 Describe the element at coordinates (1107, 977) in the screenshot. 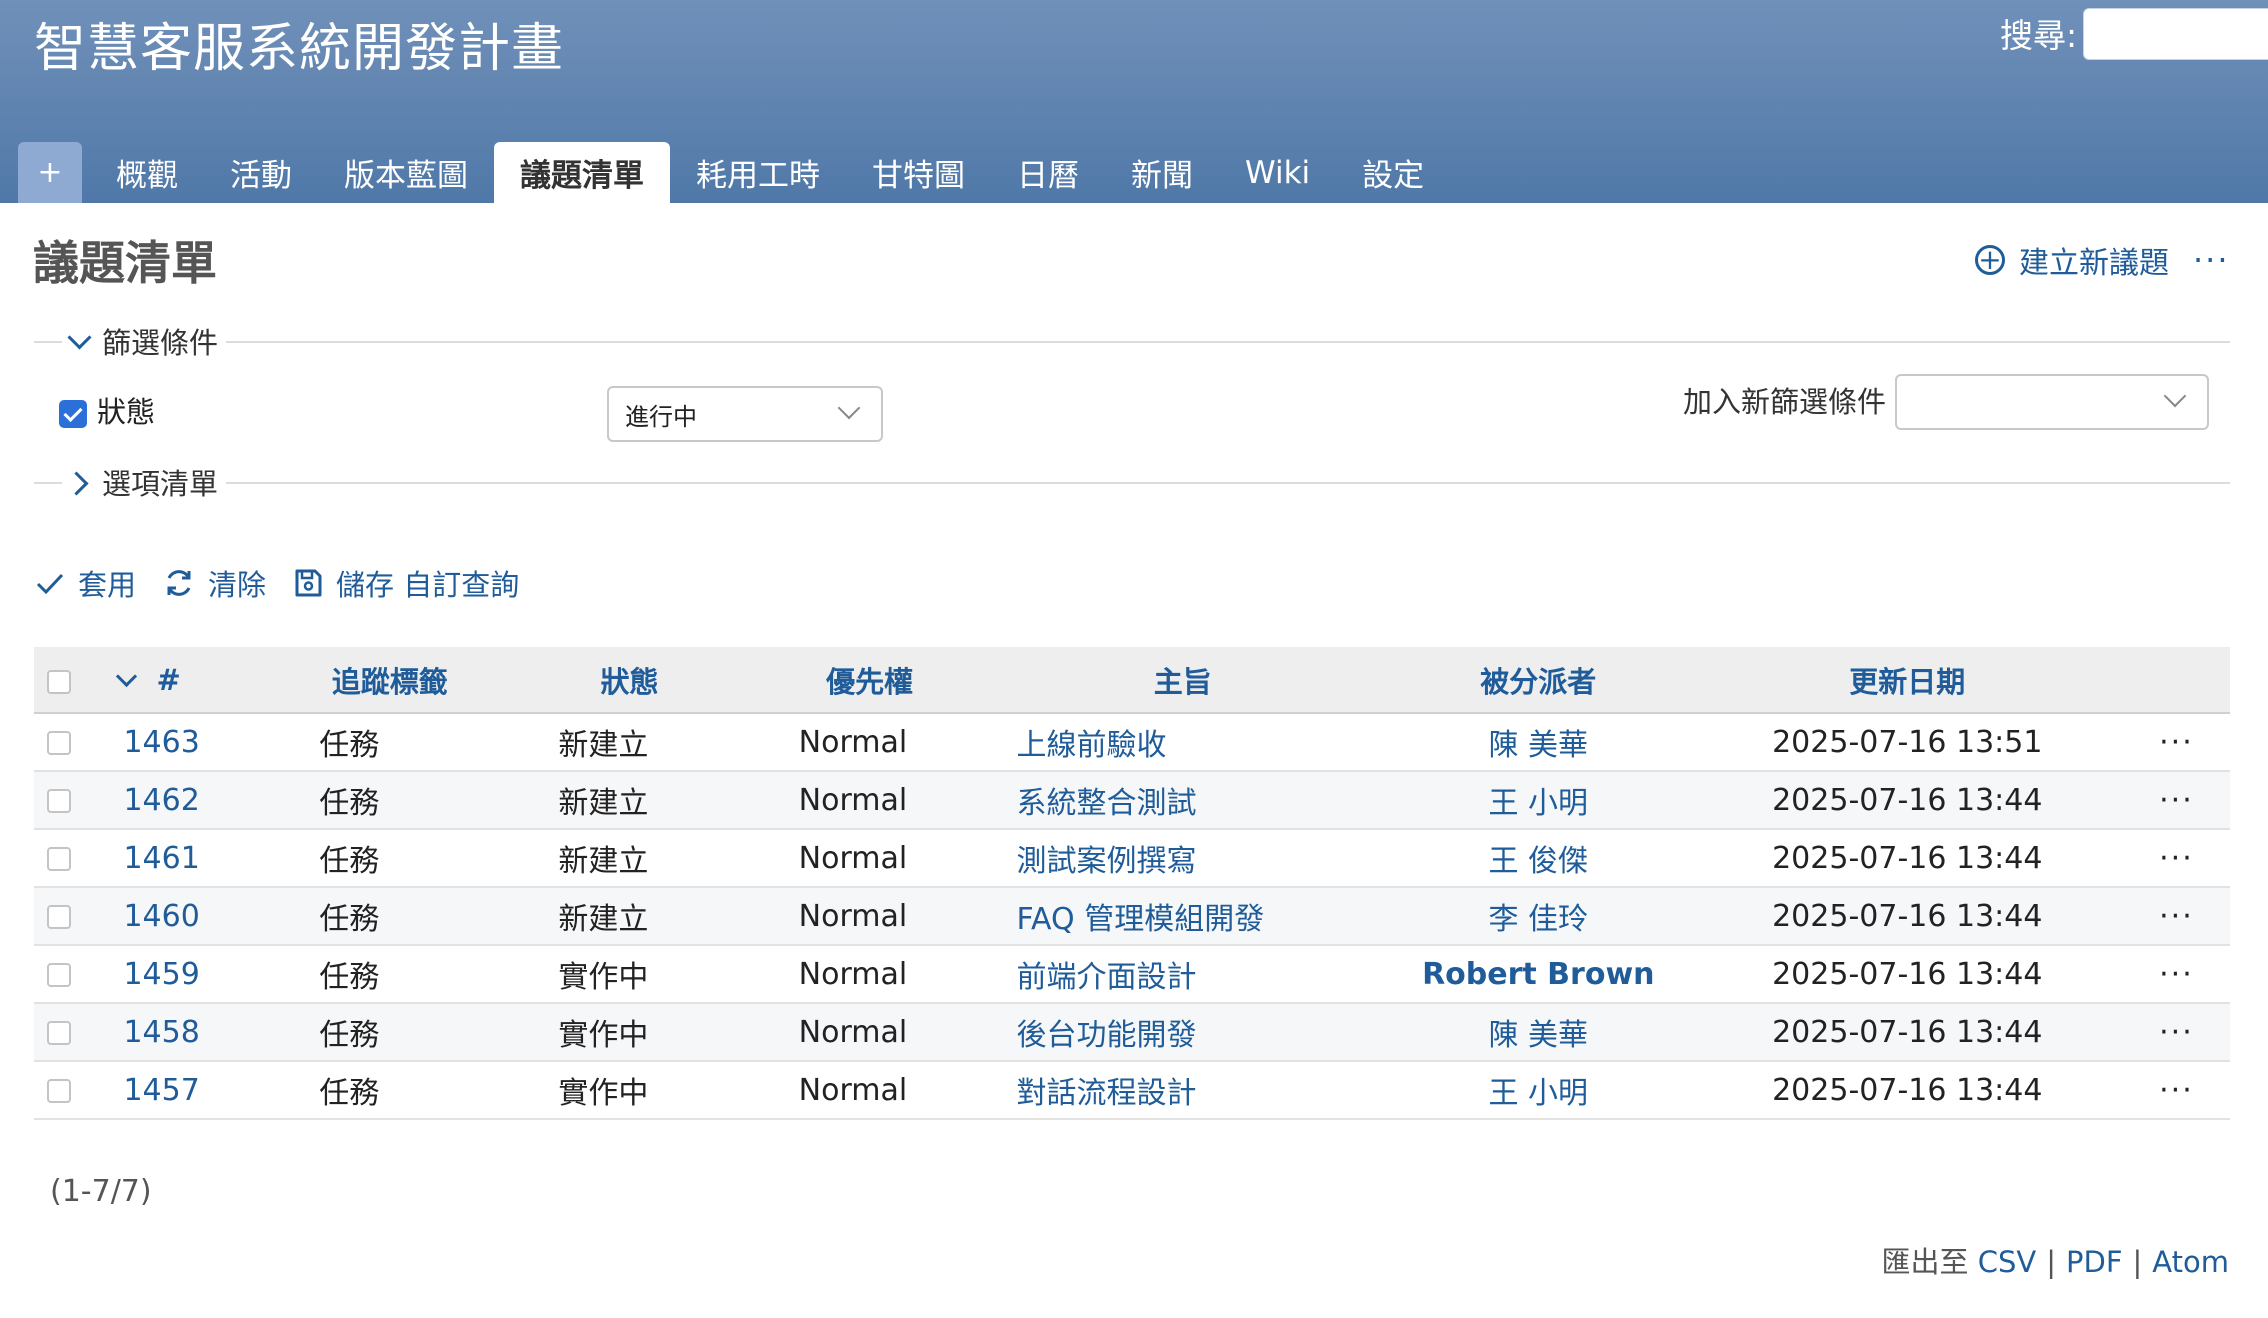

I see `issue-subject-link: 前端介面設計` at that location.